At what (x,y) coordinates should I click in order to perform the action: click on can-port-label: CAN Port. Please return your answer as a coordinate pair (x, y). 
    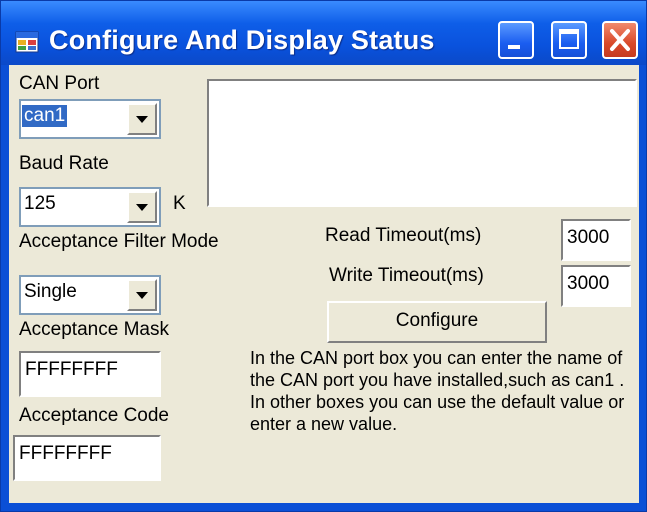
    Looking at the image, I should click on (59, 83).